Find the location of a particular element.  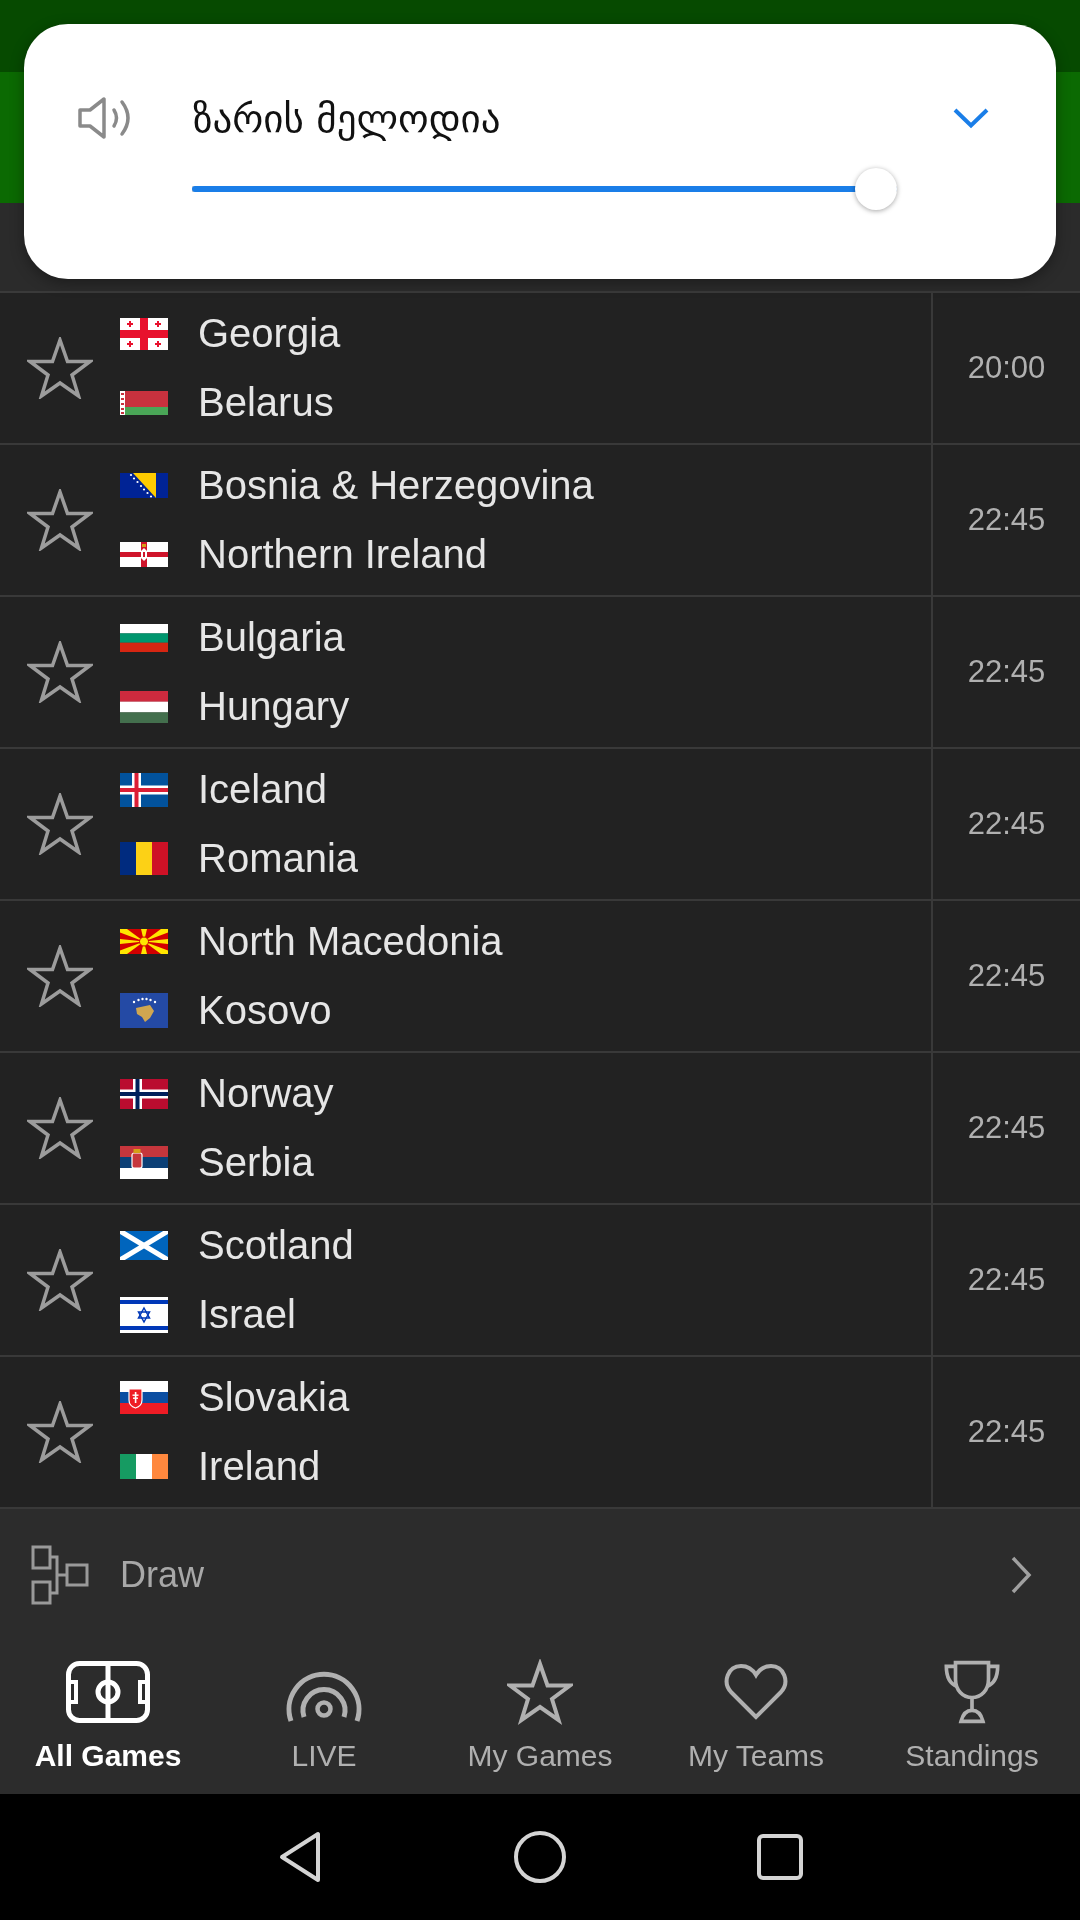

team-name: North Macedonia is located at coordinates (350, 941).